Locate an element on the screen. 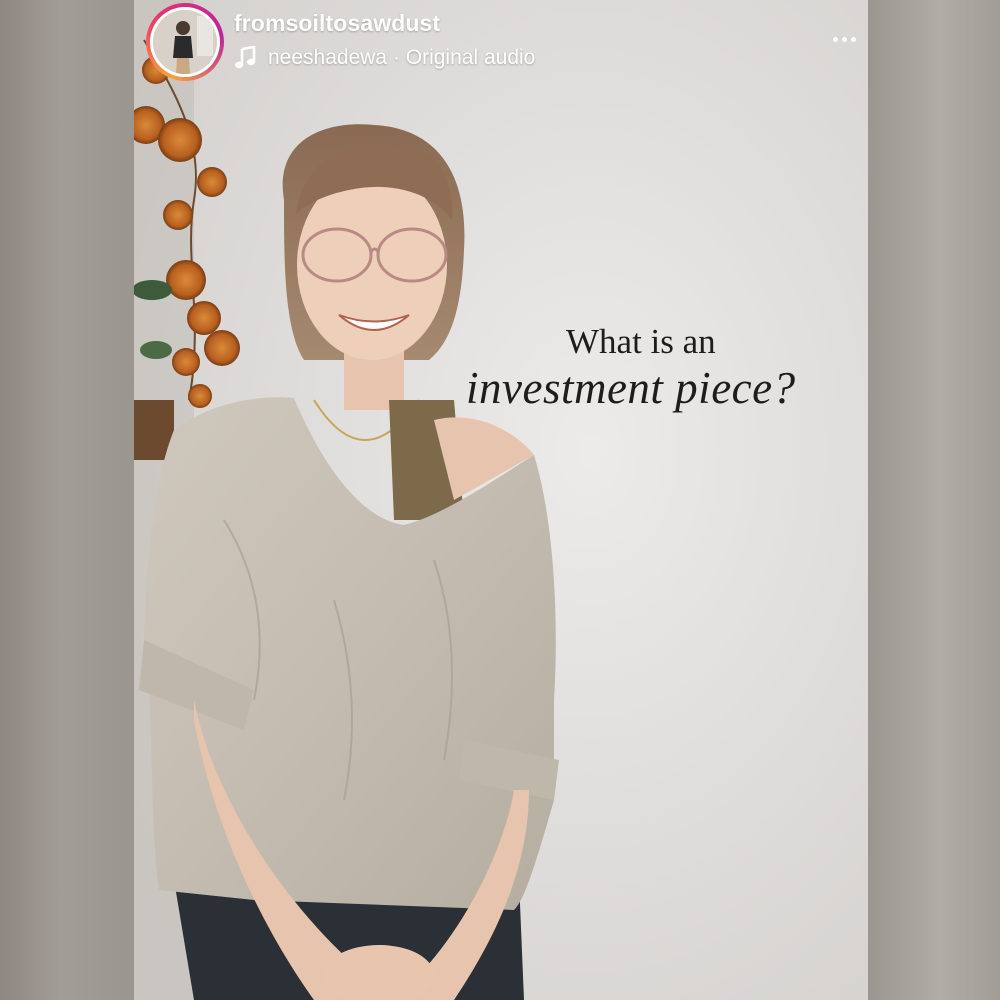 The width and height of the screenshot is (1000, 1000). caption-line-1: What is an is located at coordinates (641, 341).